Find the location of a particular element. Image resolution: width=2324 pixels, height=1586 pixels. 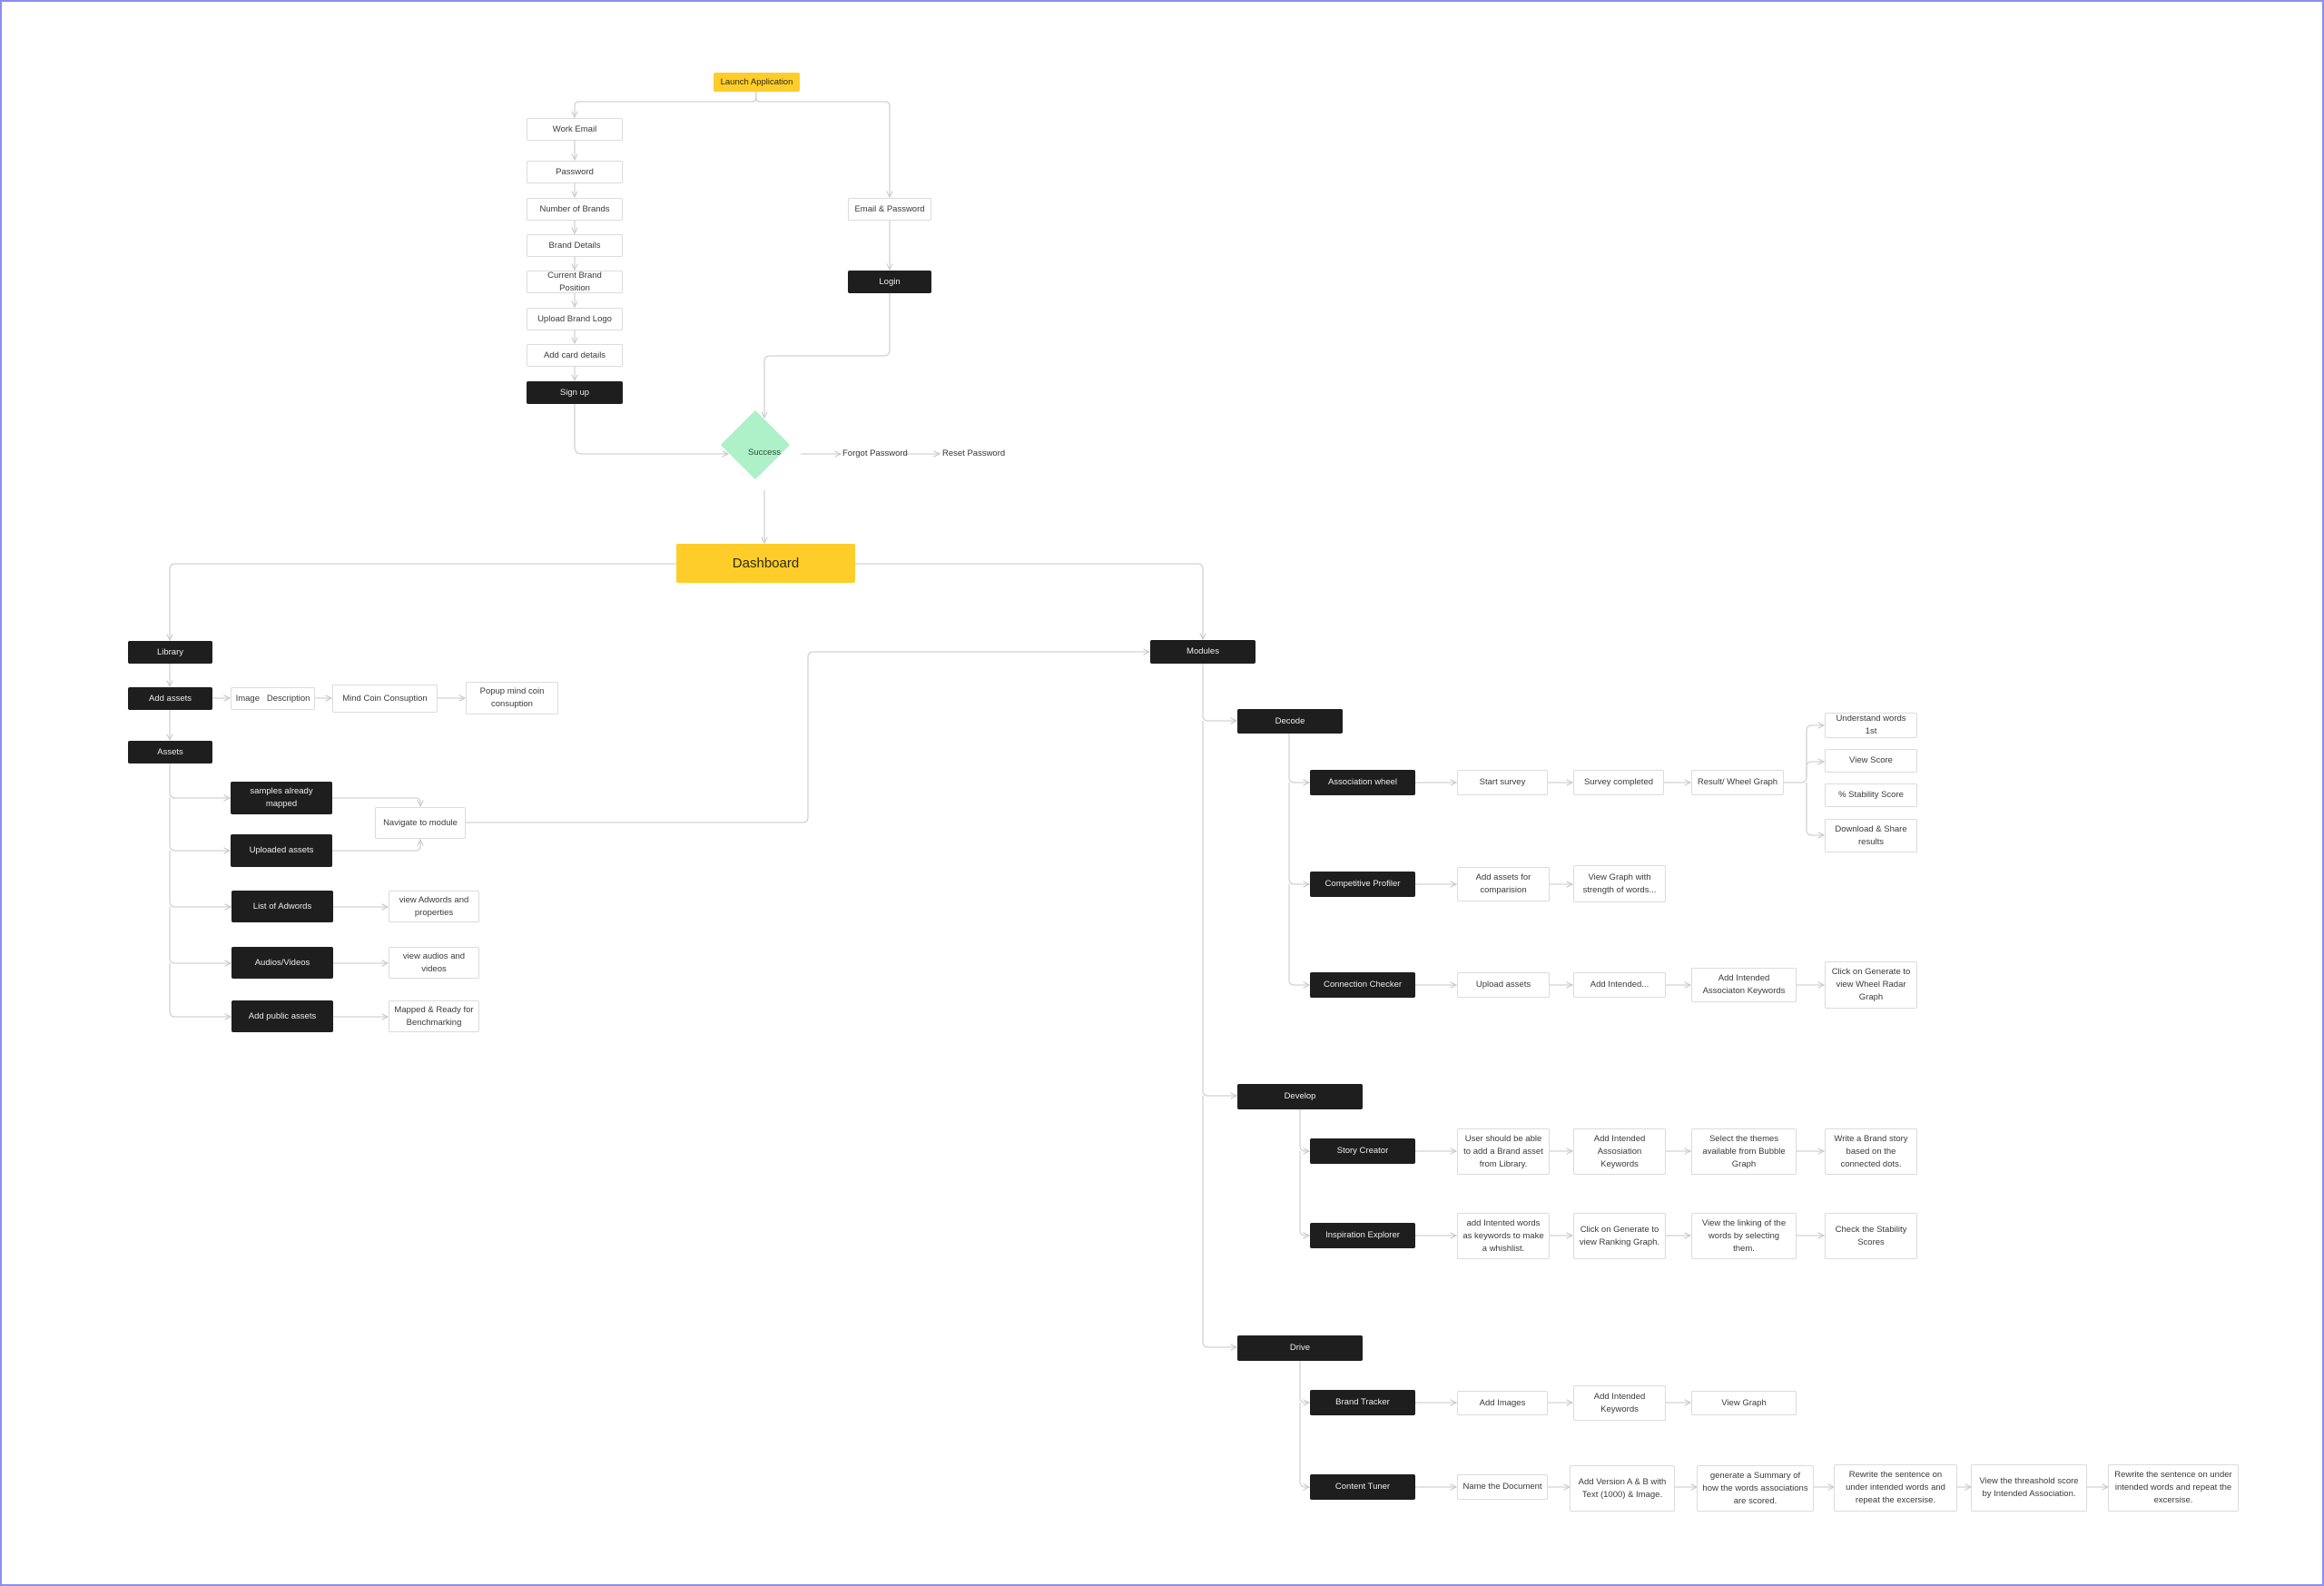

asset-item-list-of-adwords: List of Adwords is located at coordinates (282, 907).